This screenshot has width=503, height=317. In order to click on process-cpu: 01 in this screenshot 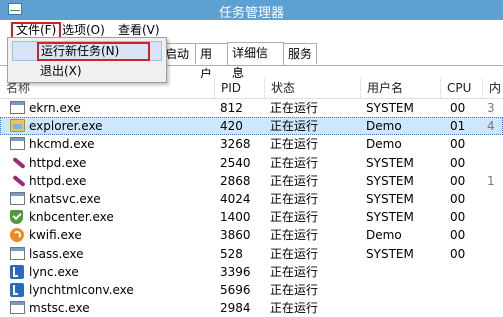, I will do `click(458, 126)`.